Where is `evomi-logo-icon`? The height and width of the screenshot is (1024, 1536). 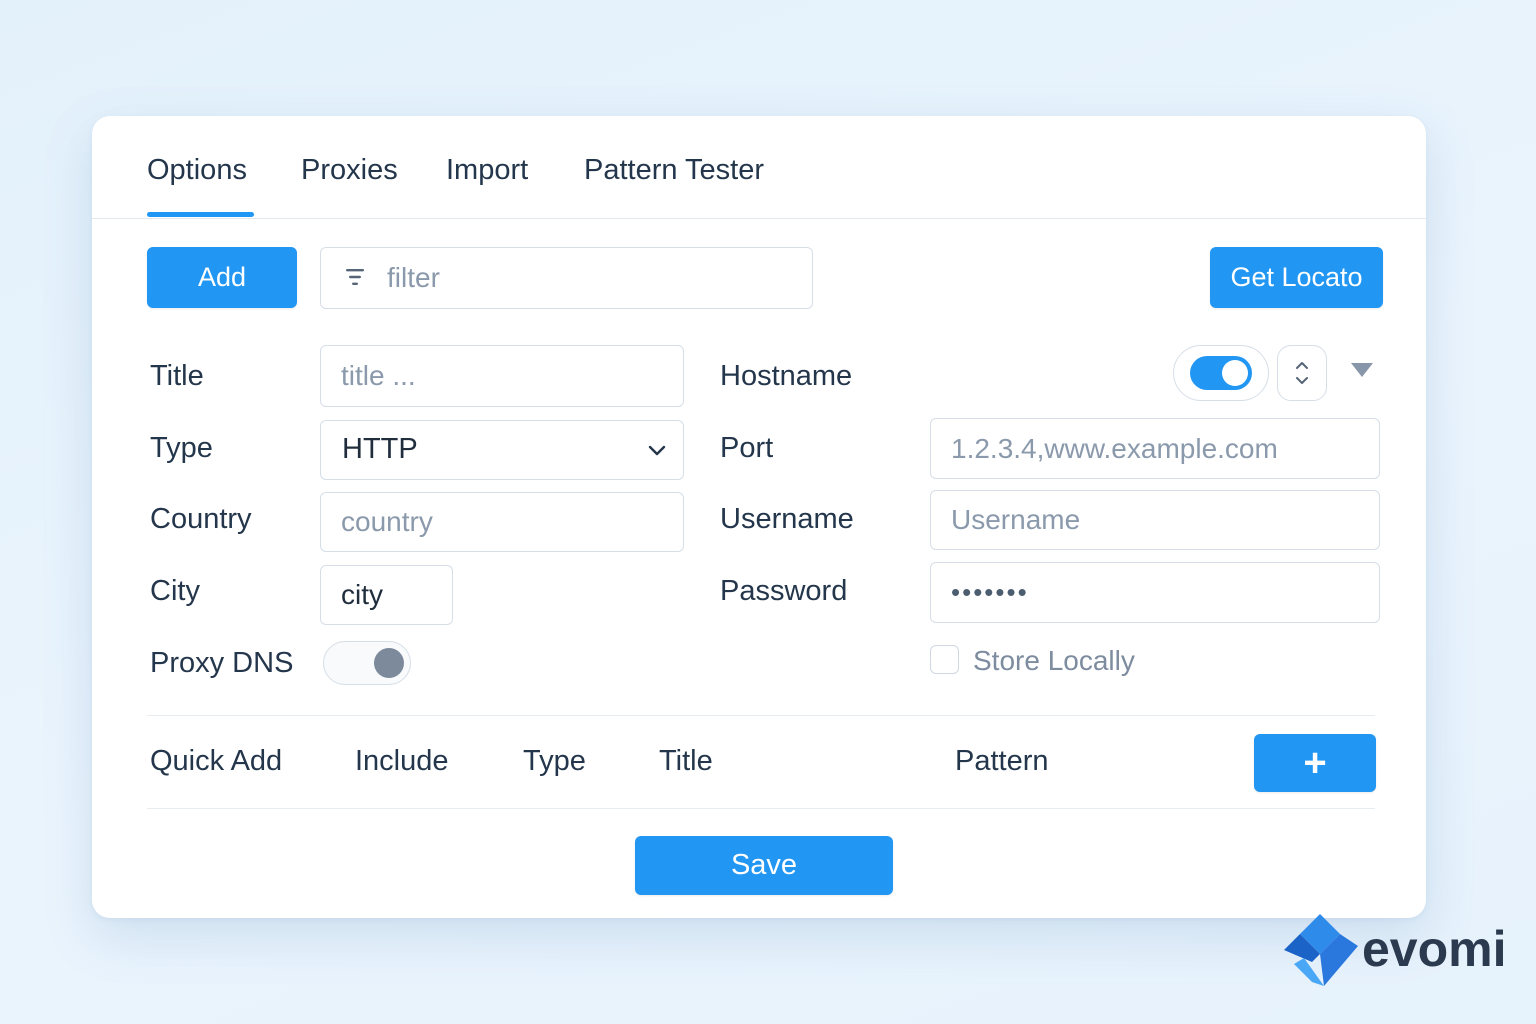 evomi-logo-icon is located at coordinates (1321, 950).